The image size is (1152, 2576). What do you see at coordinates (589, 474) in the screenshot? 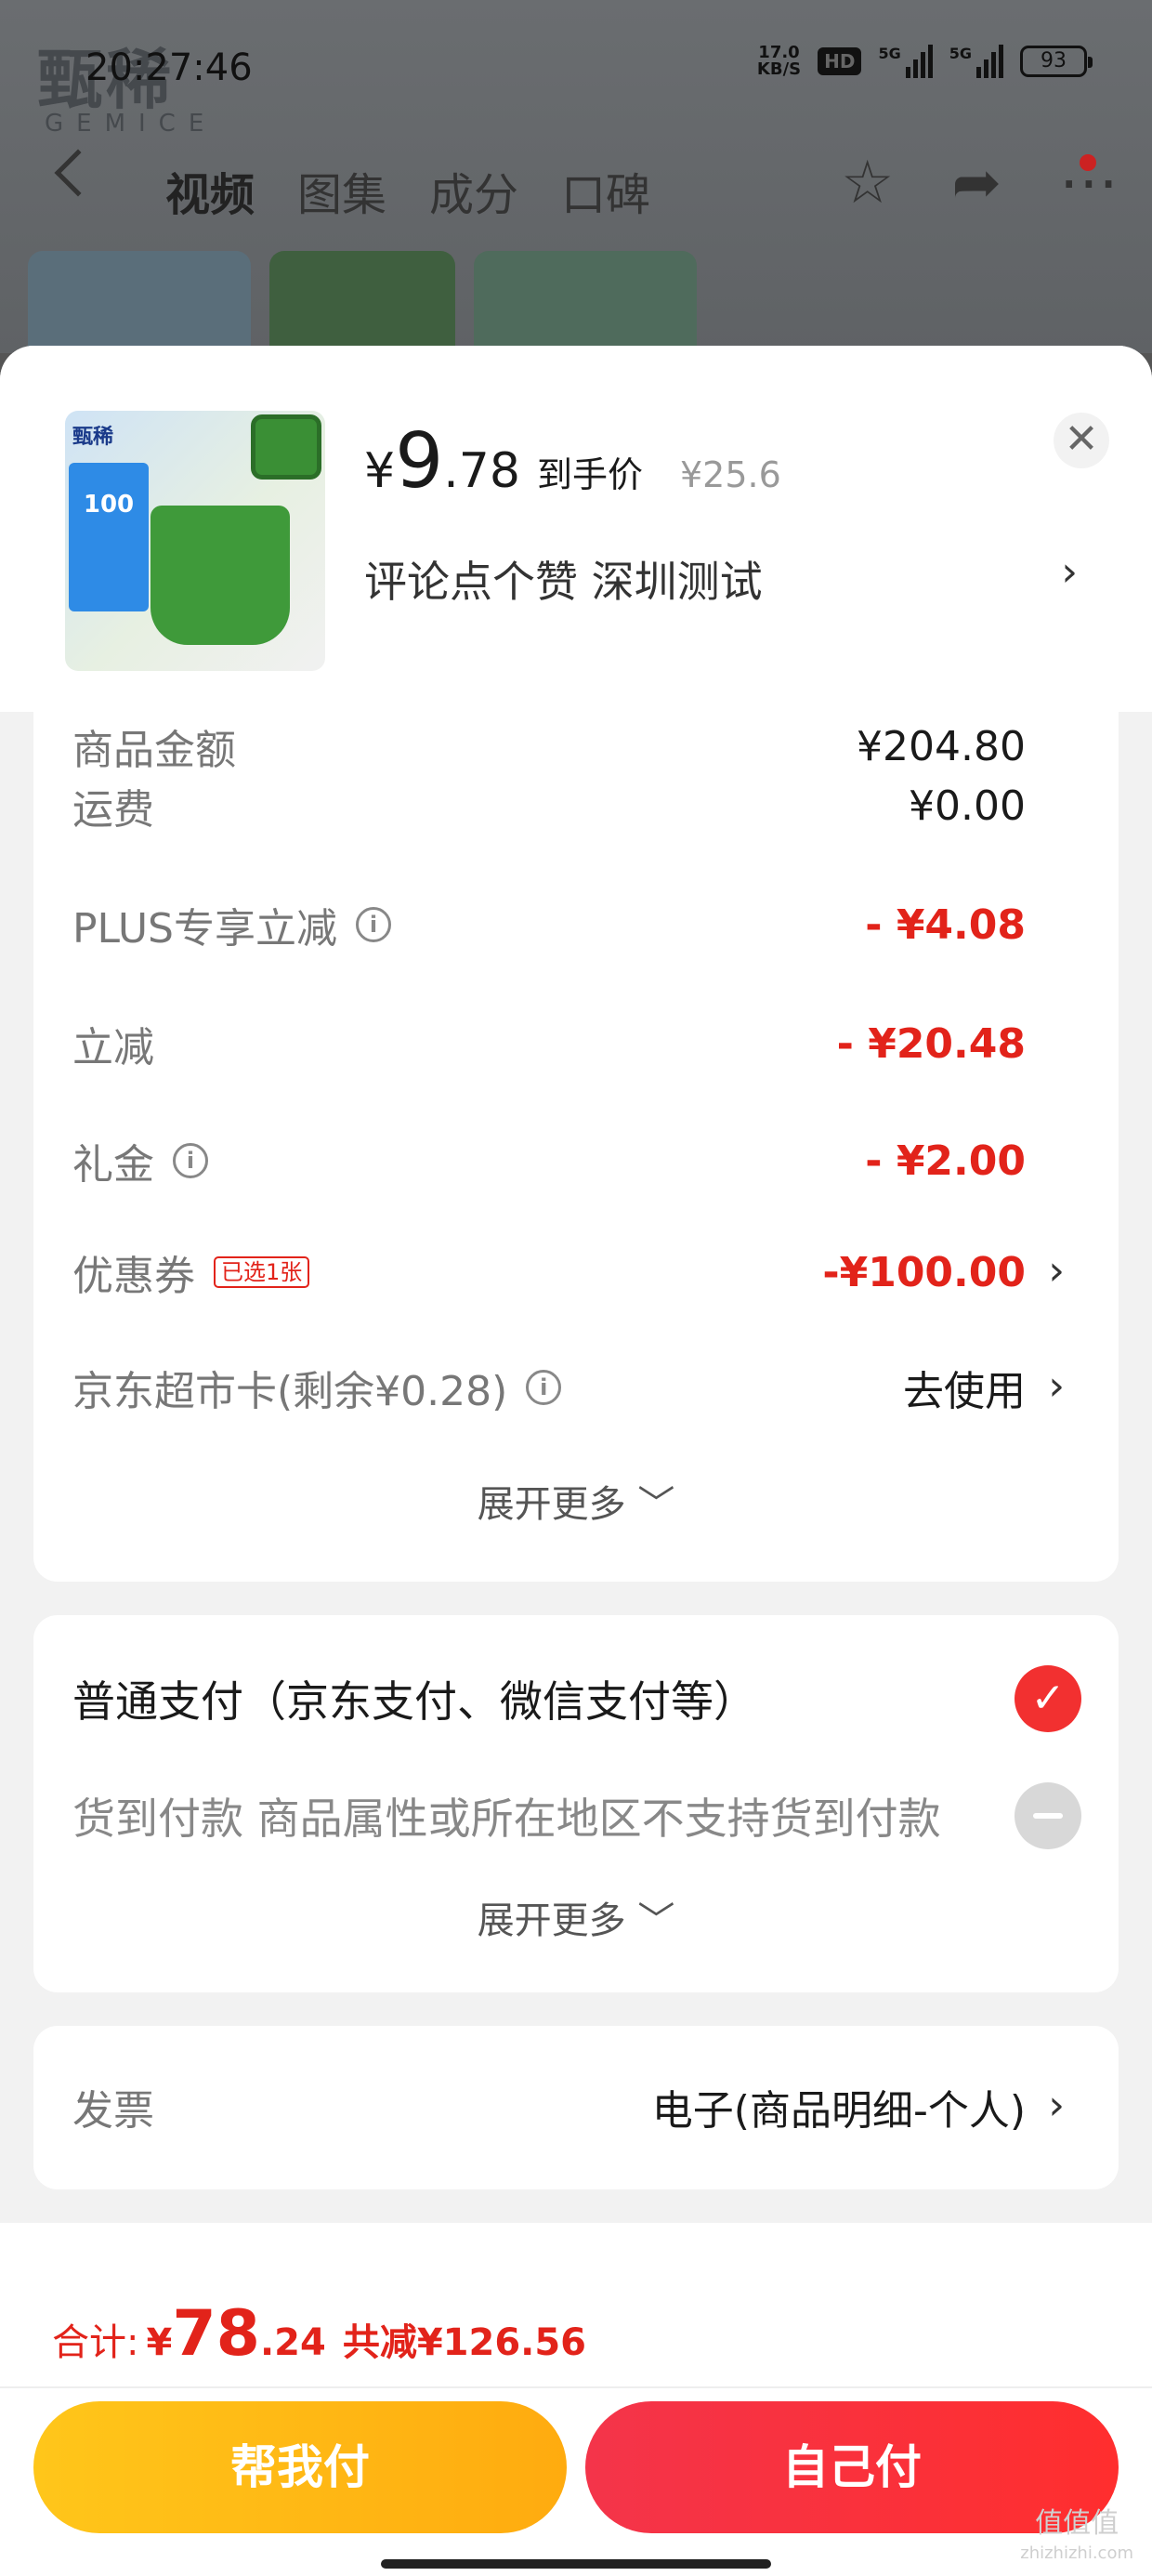
I see `price-label: 到手价` at bounding box center [589, 474].